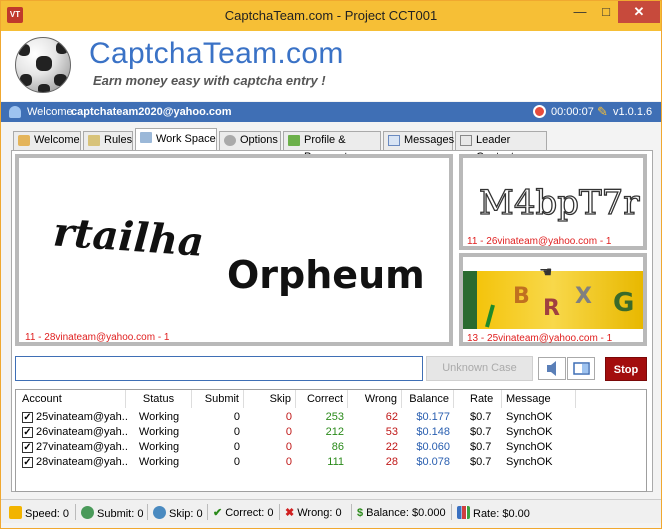  I want to click on side-captcha-image-1: M4bpT7r, so click(559, 202).